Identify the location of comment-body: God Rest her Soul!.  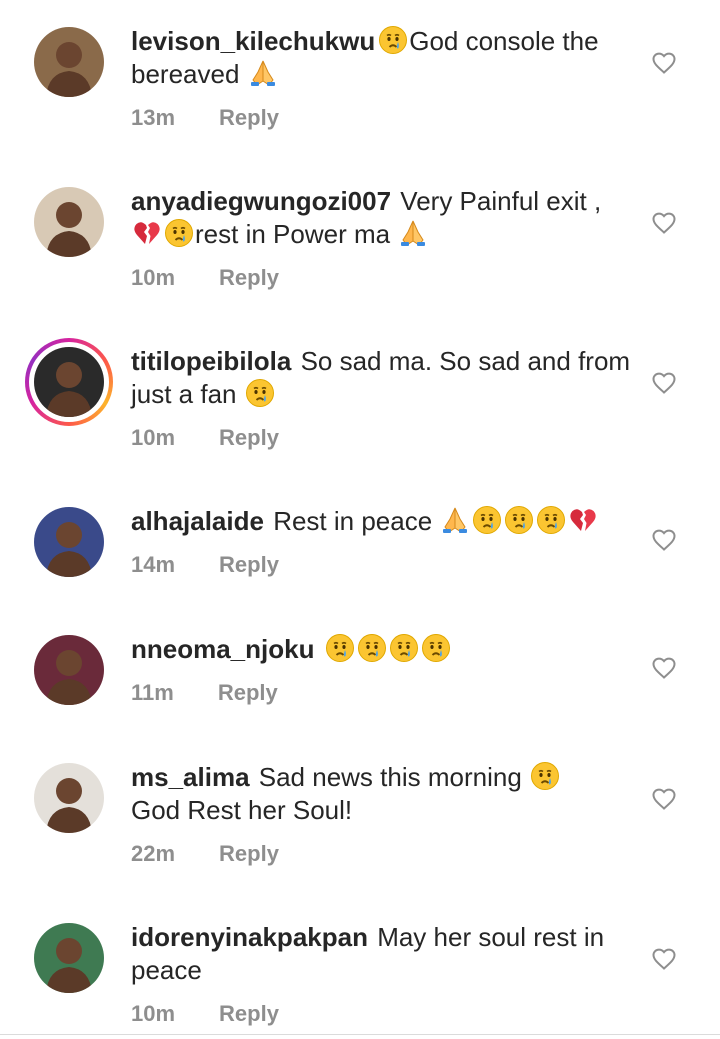
(242, 810).